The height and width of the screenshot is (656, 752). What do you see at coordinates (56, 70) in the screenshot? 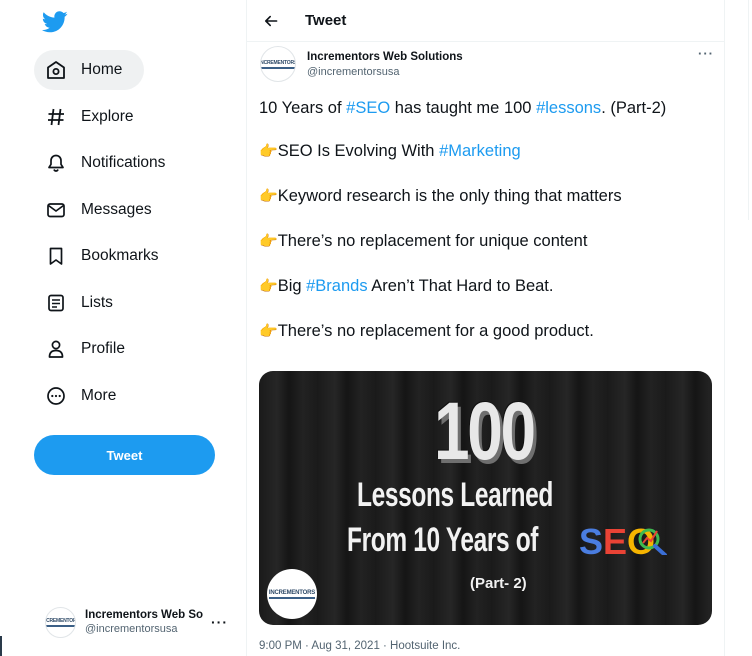
I see `home-icon` at bounding box center [56, 70].